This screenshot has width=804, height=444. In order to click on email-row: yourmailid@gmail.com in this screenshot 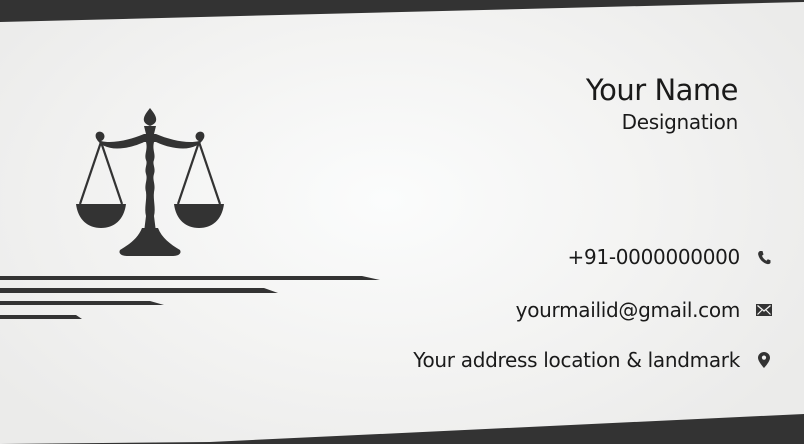, I will do `click(645, 310)`.